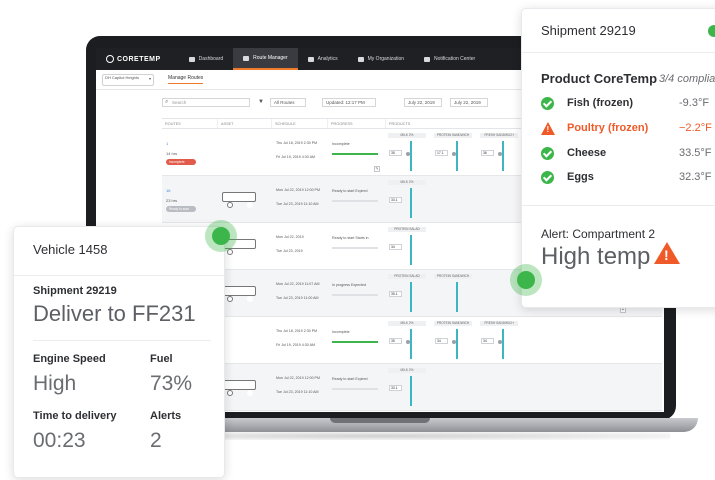 The image size is (715, 480). I want to click on product-item: Poultry (frozen) −2.2°F, so click(628, 129).